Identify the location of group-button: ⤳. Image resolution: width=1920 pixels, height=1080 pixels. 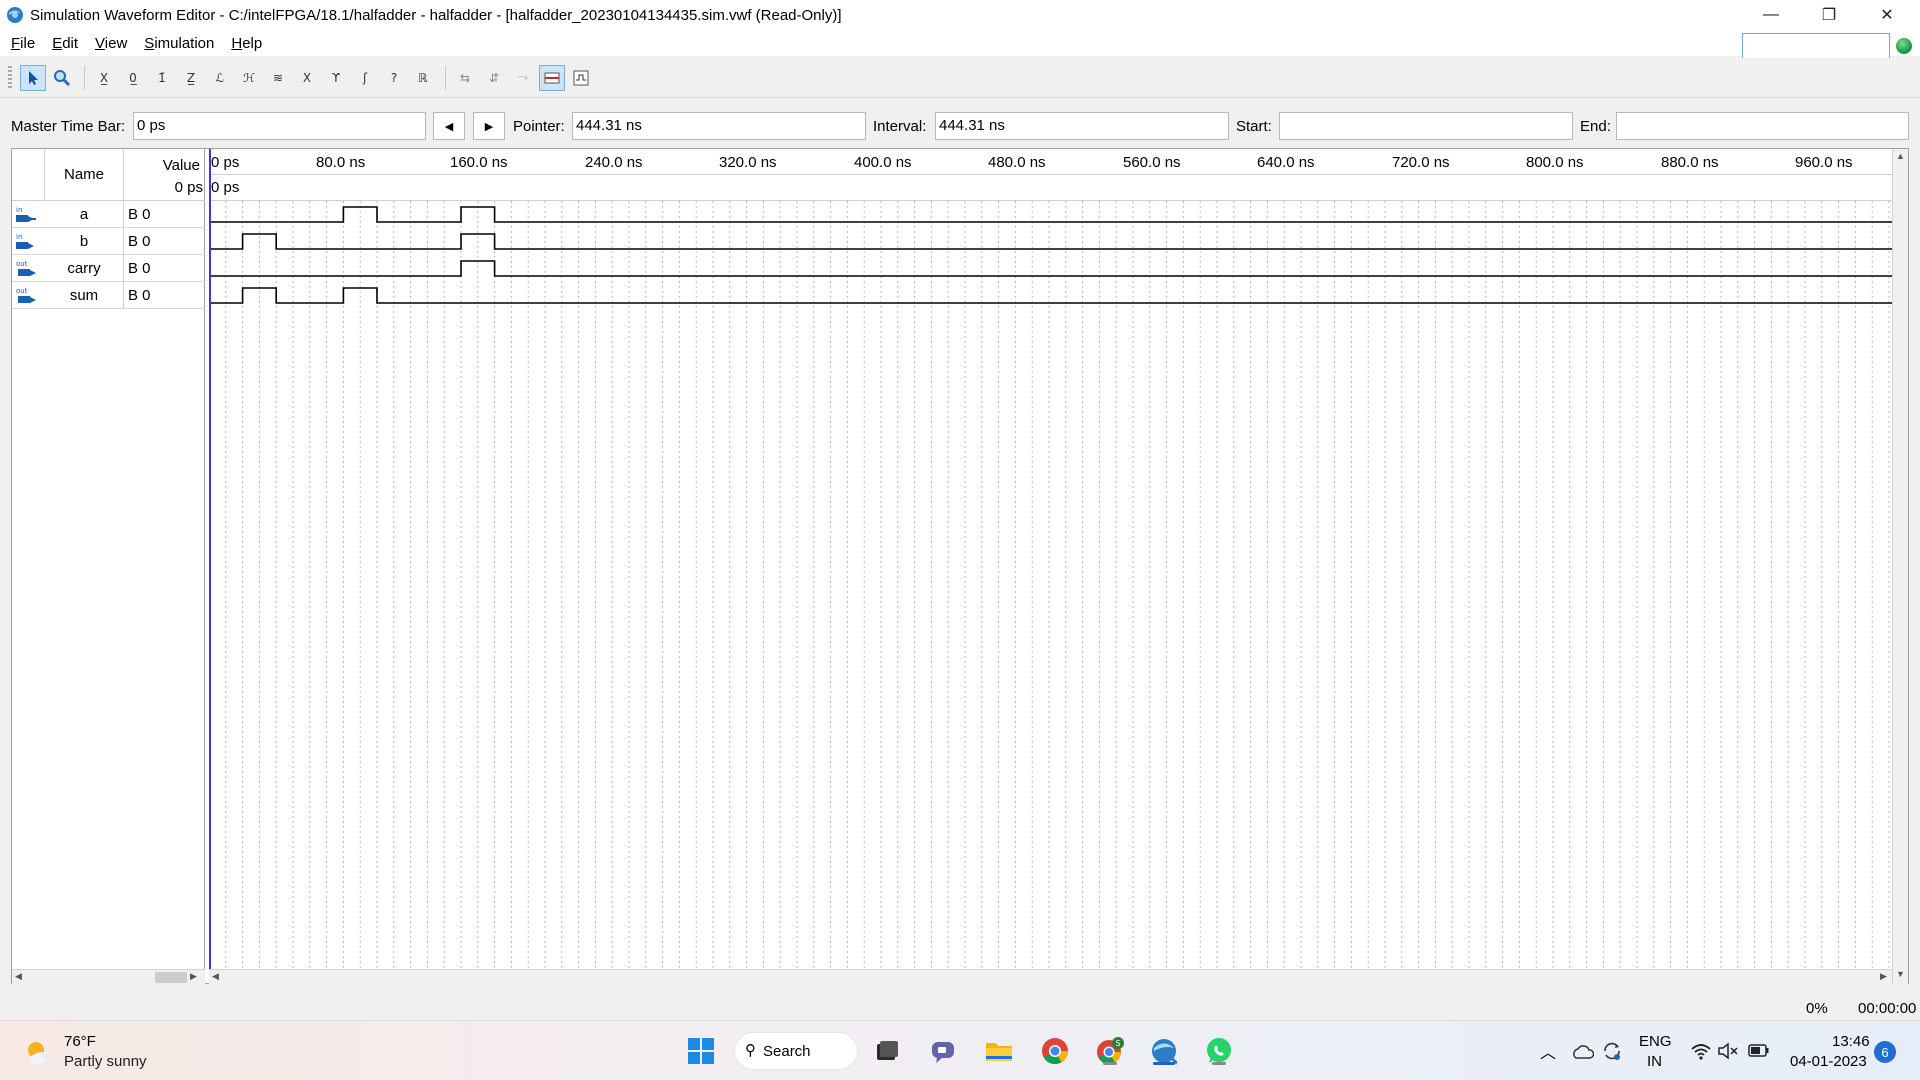
(523, 78).